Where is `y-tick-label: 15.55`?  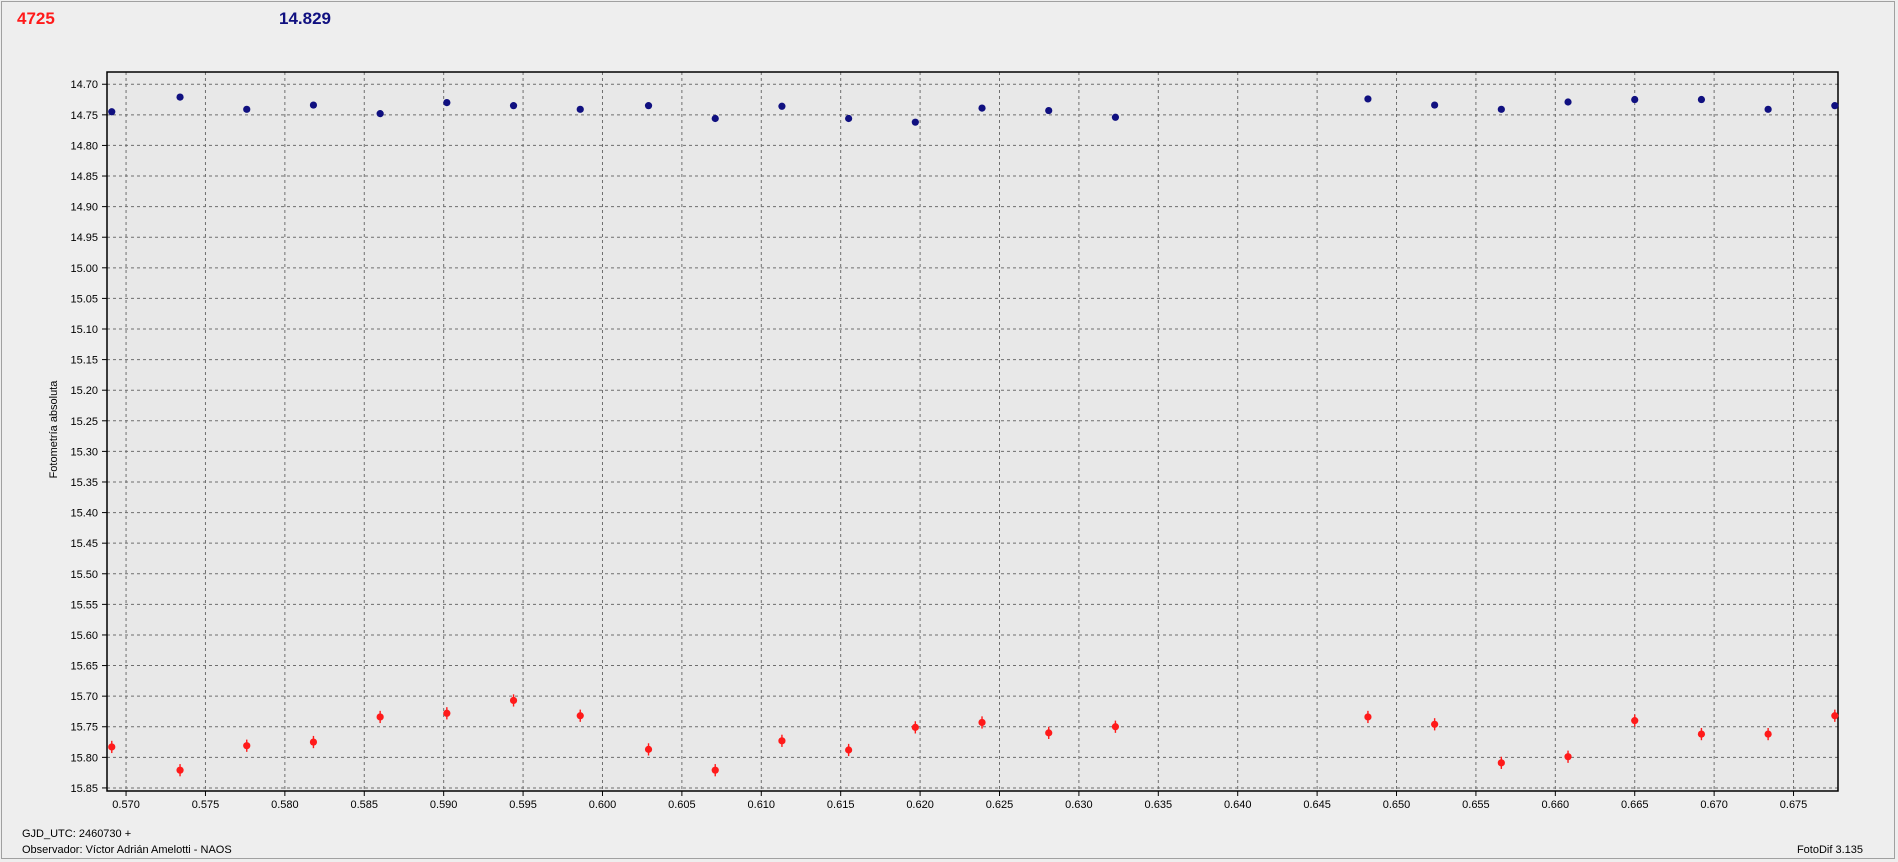
y-tick-label: 15.55 is located at coordinates (84, 605).